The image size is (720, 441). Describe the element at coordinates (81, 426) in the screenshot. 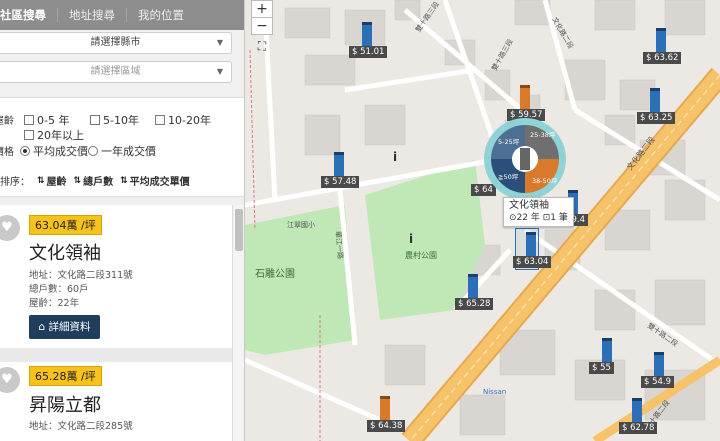

I see `building-info: 地址：文化路二段285號` at that location.